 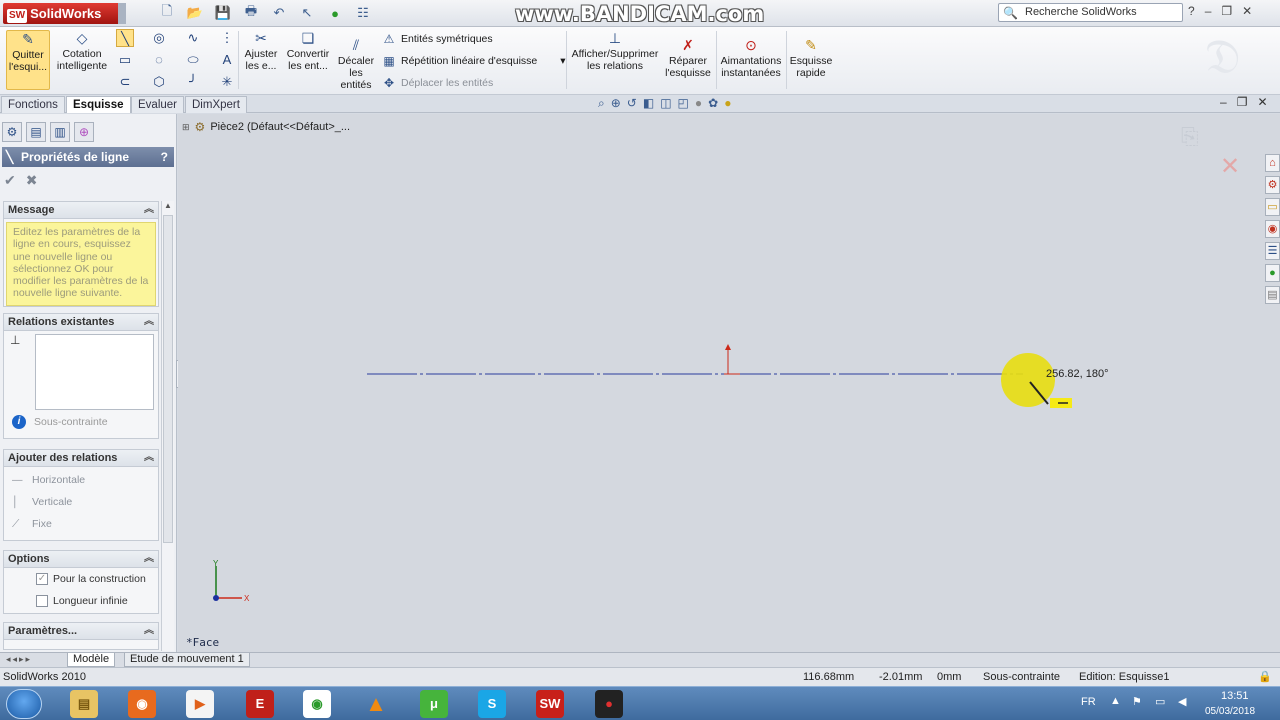 I want to click on property-manager-tab-icon: ▤, so click(x=36, y=132).